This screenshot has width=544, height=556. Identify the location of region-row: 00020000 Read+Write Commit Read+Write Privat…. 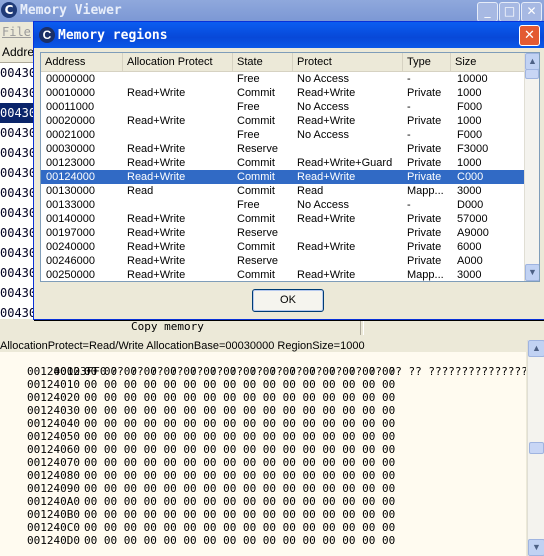
(283, 121).